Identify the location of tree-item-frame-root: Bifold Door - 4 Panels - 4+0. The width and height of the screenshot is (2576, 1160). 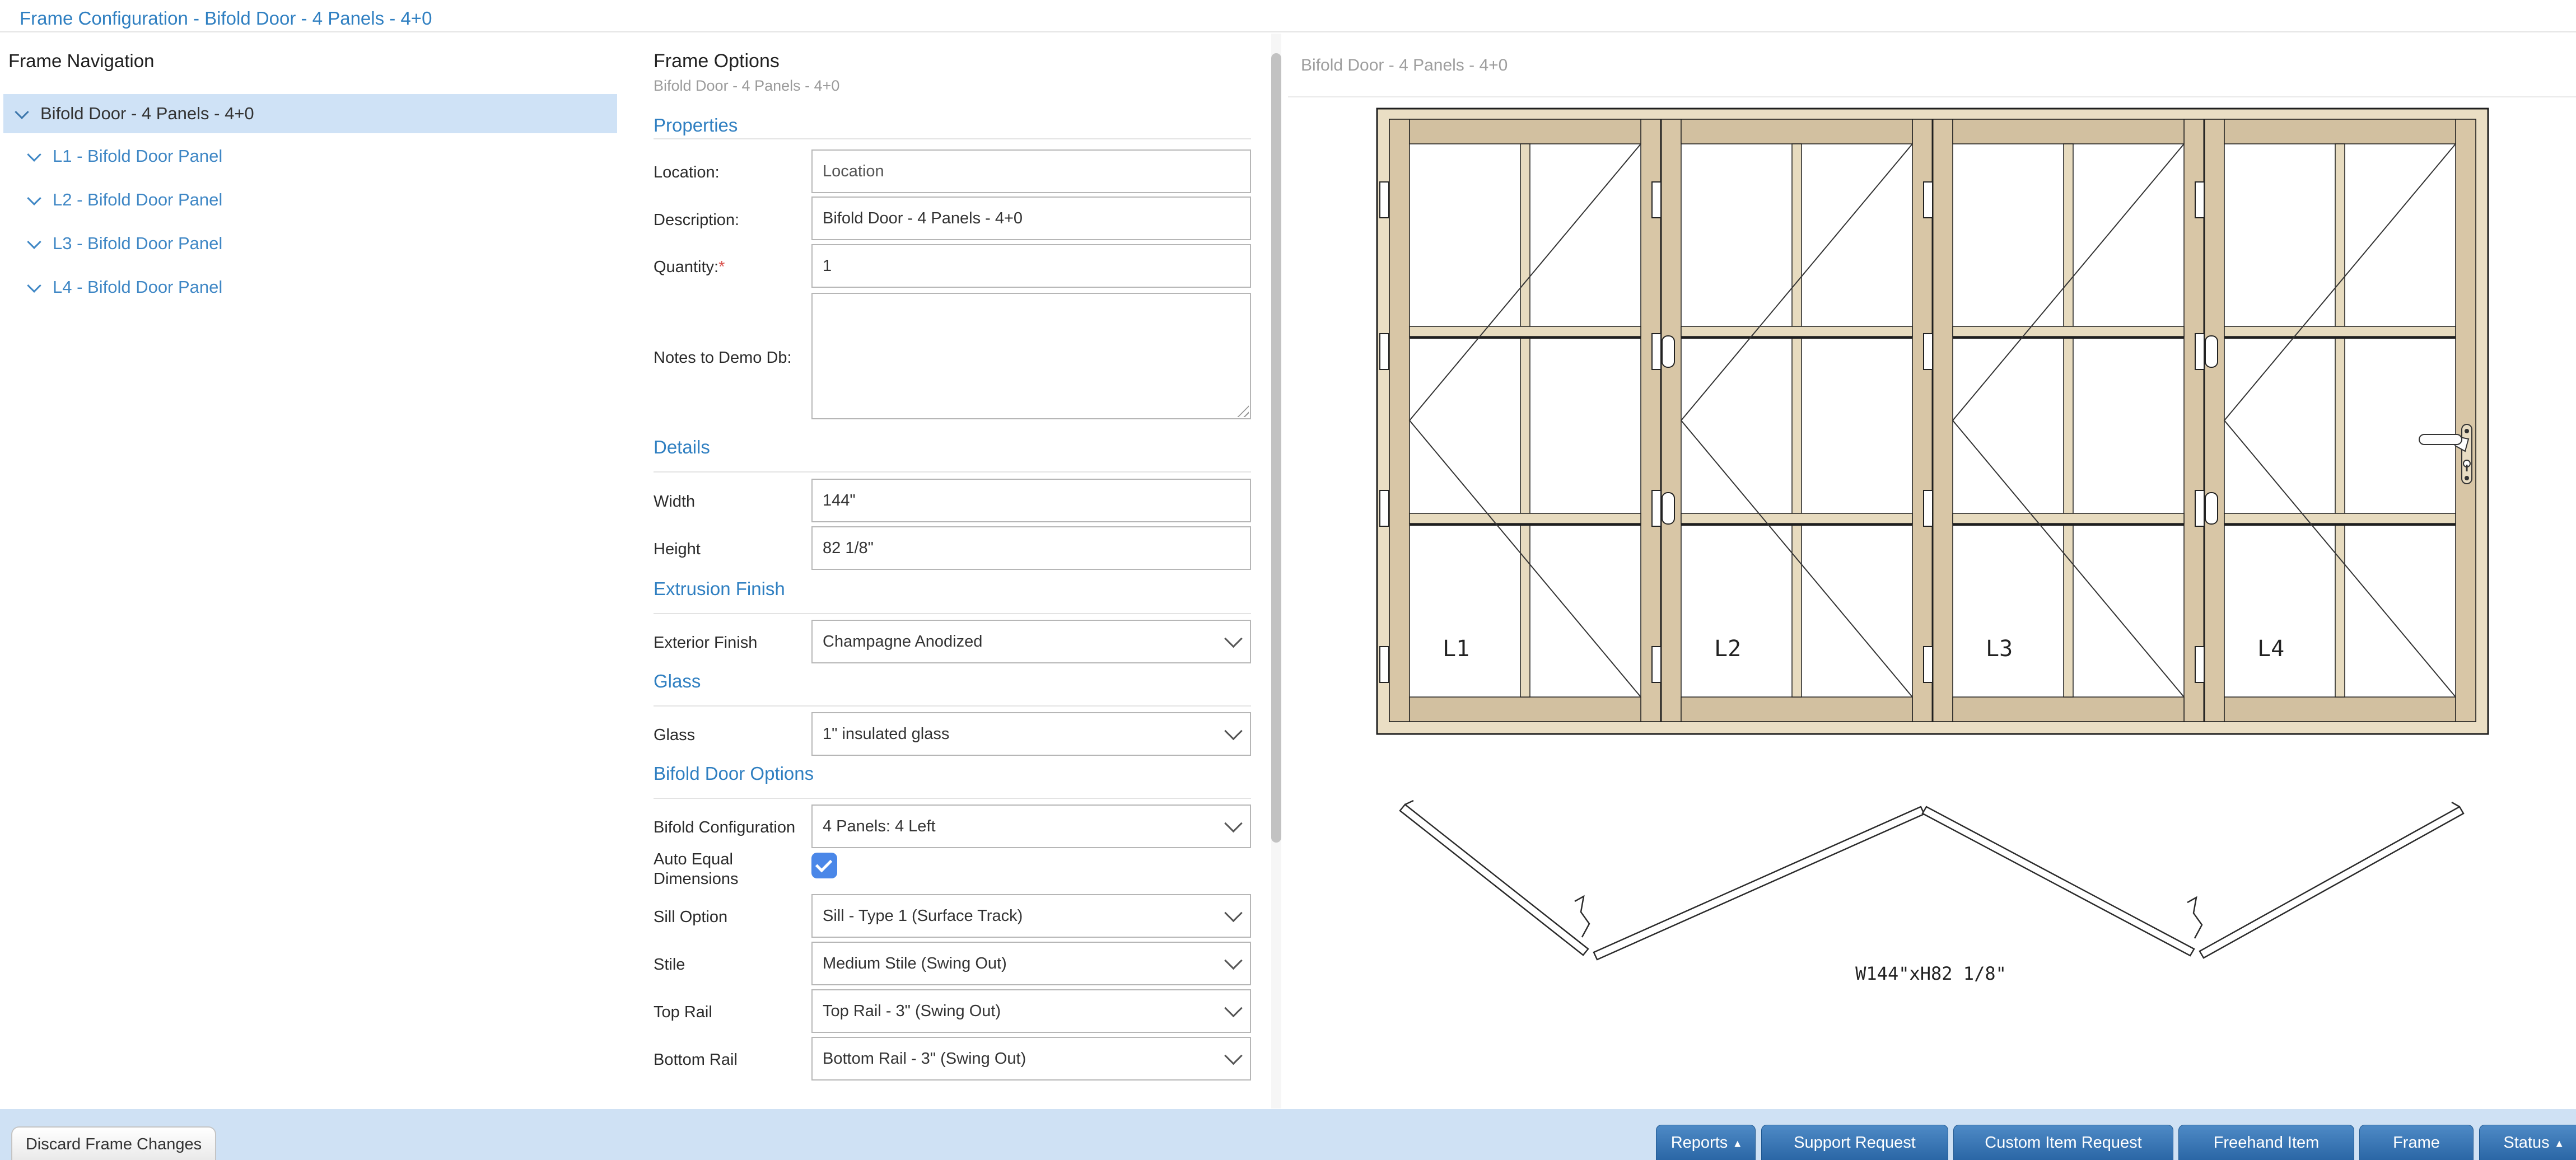
(310, 113).